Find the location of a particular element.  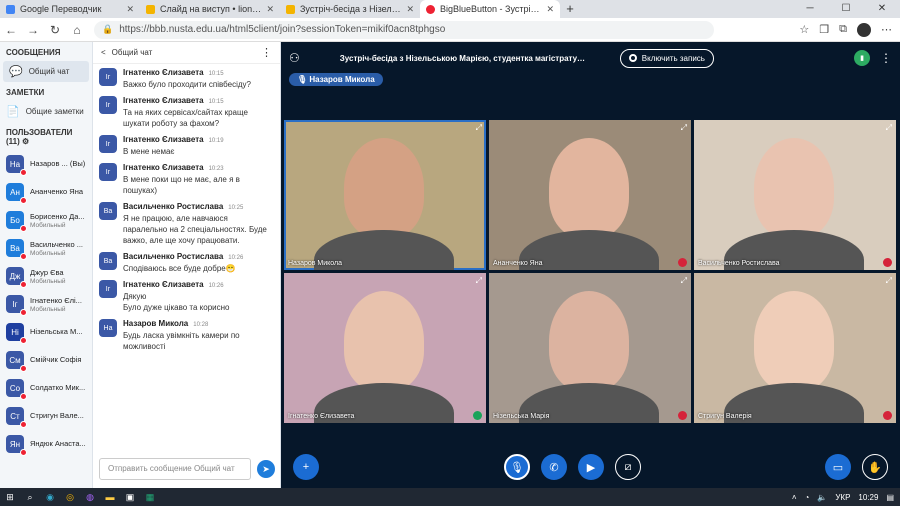

home-icon: ⌂ is located at coordinates (77, 30).